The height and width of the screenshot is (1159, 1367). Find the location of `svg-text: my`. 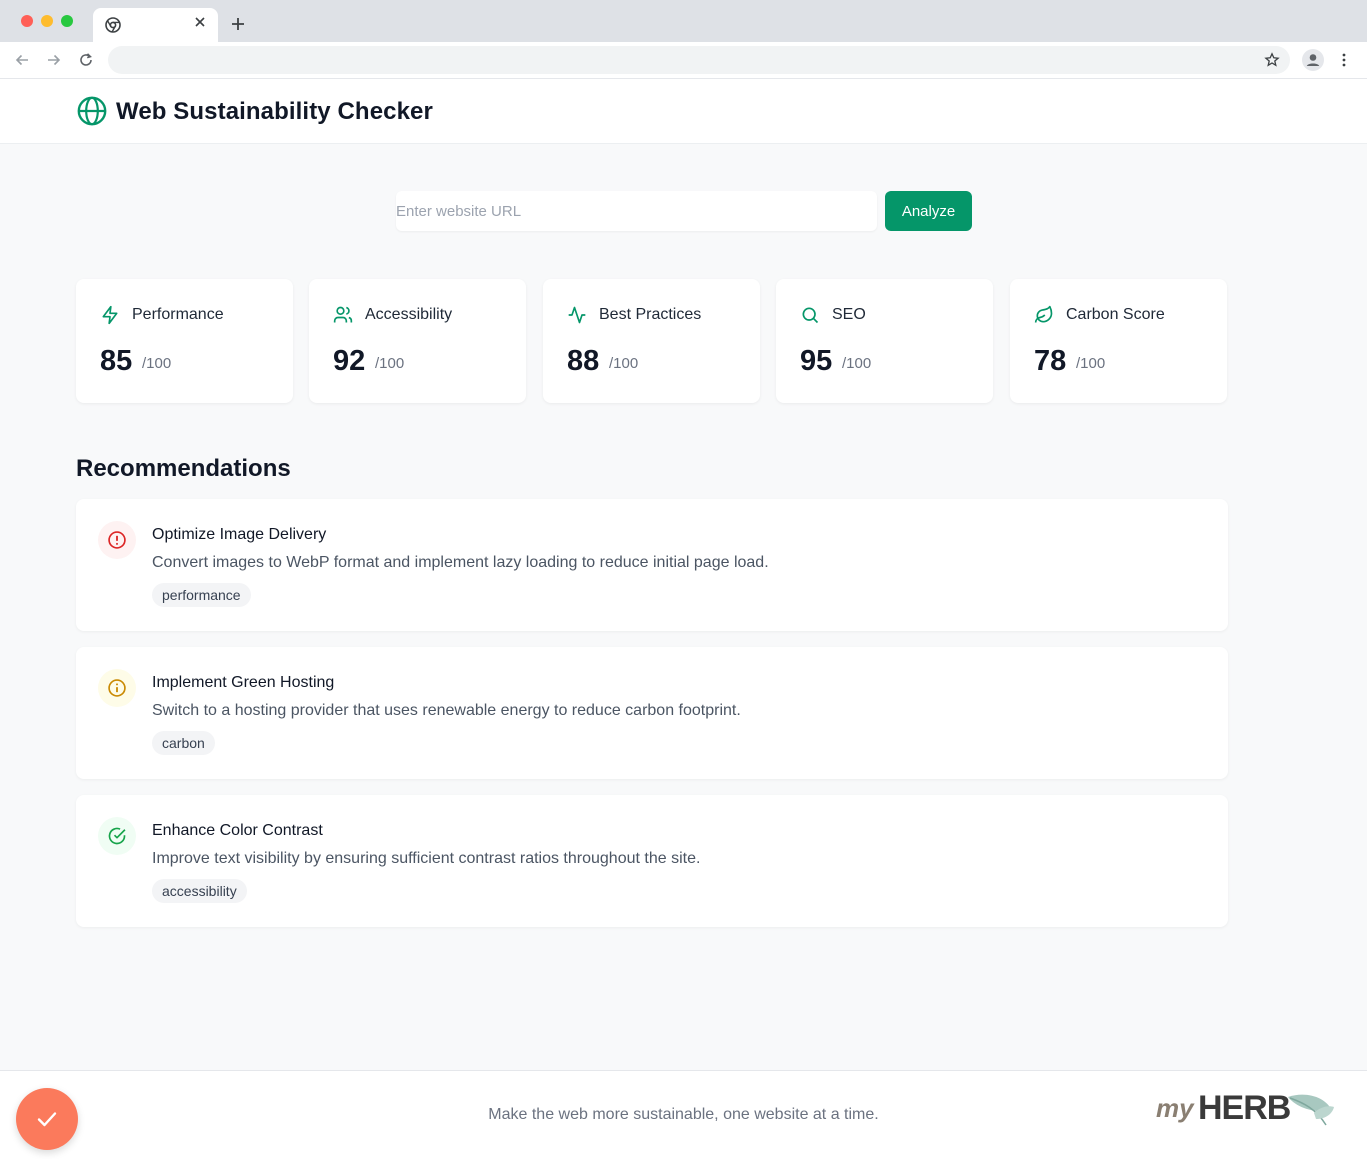

svg-text: my is located at coordinates (1175, 1108).